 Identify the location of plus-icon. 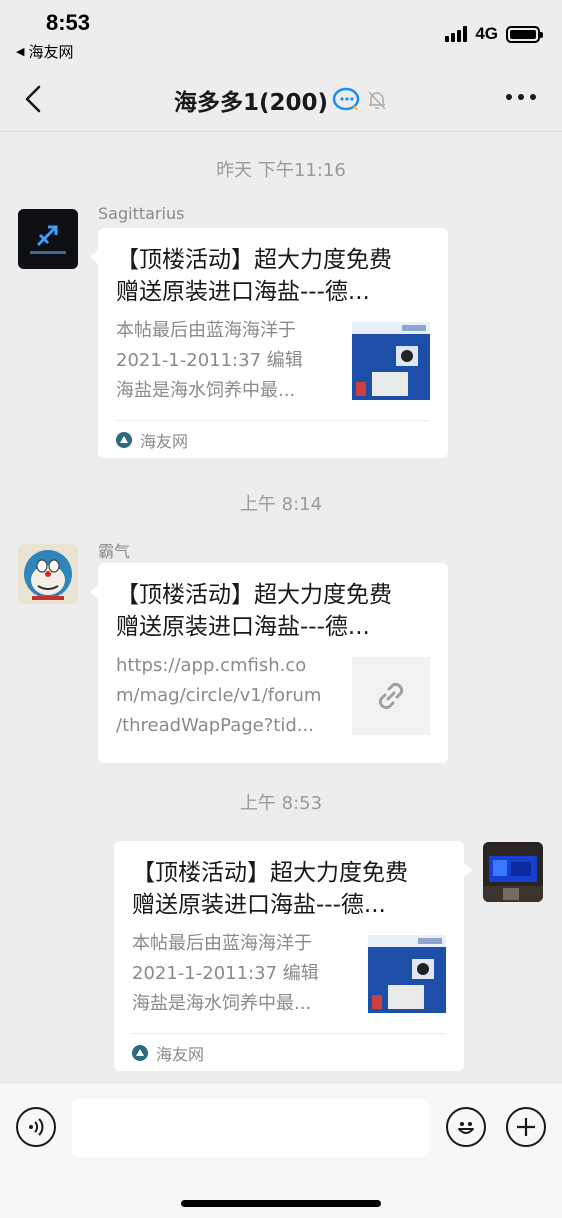
(526, 1127).